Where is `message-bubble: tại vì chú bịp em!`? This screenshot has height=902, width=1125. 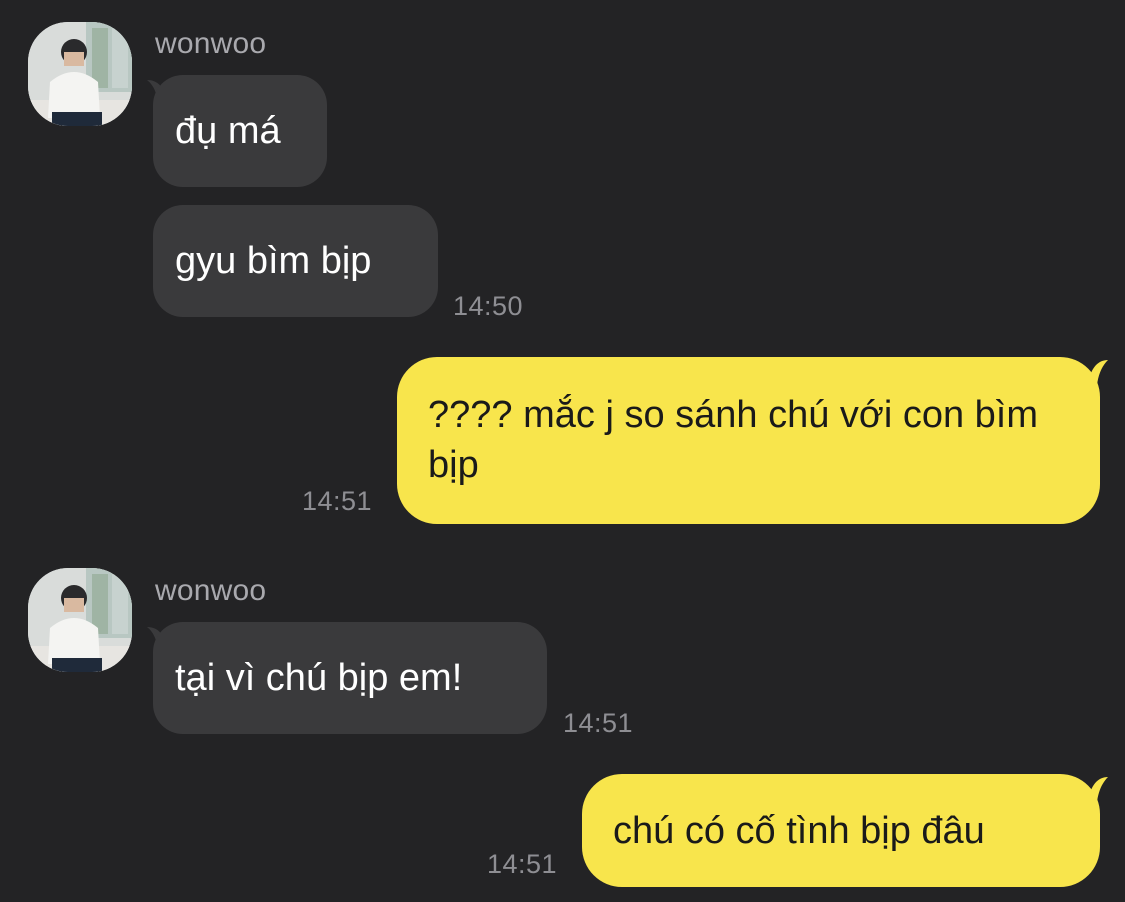 message-bubble: tại vì chú bịp em! is located at coordinates (350, 678).